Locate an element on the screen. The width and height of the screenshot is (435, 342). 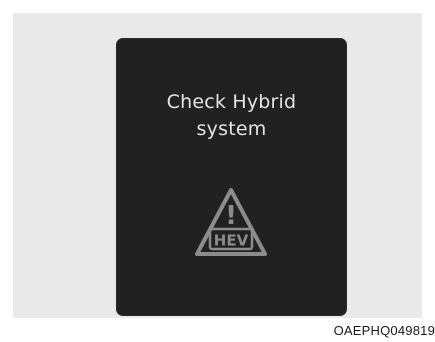
exclamation-mark: ! is located at coordinates (231, 216).